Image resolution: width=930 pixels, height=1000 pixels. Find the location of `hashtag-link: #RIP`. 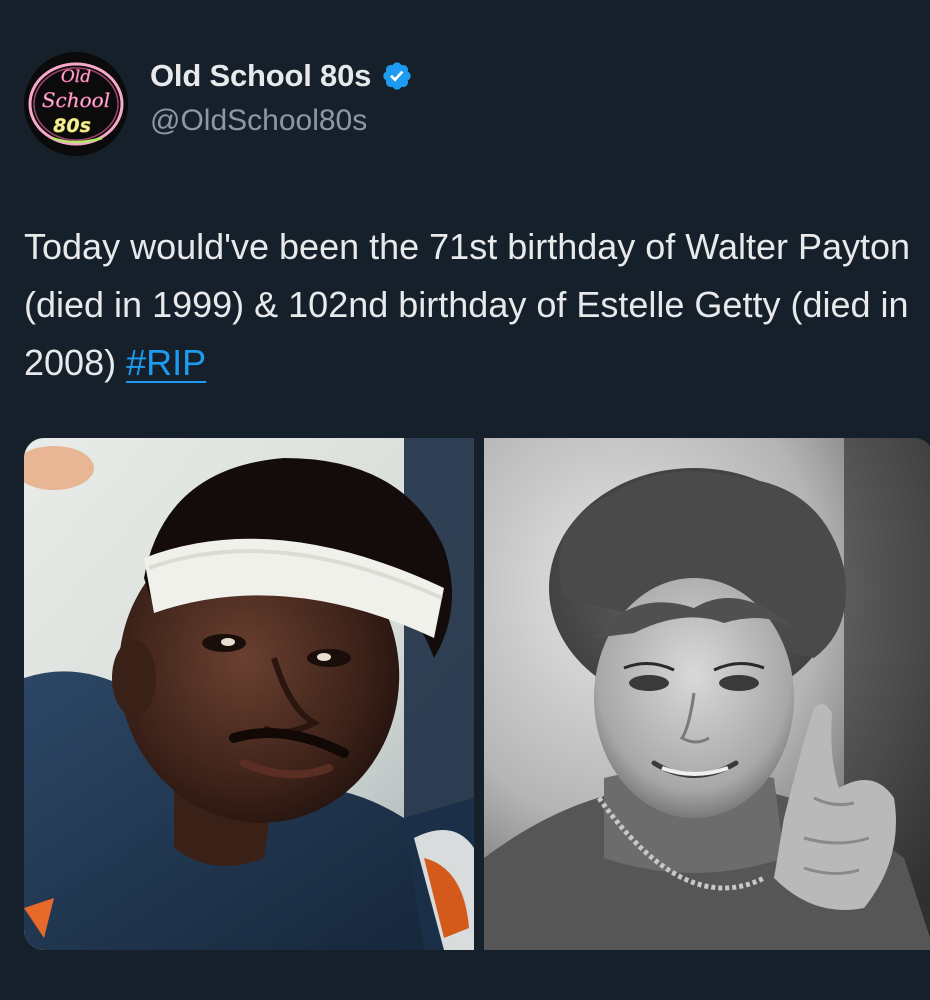

hashtag-link: #RIP is located at coordinates (166, 362).